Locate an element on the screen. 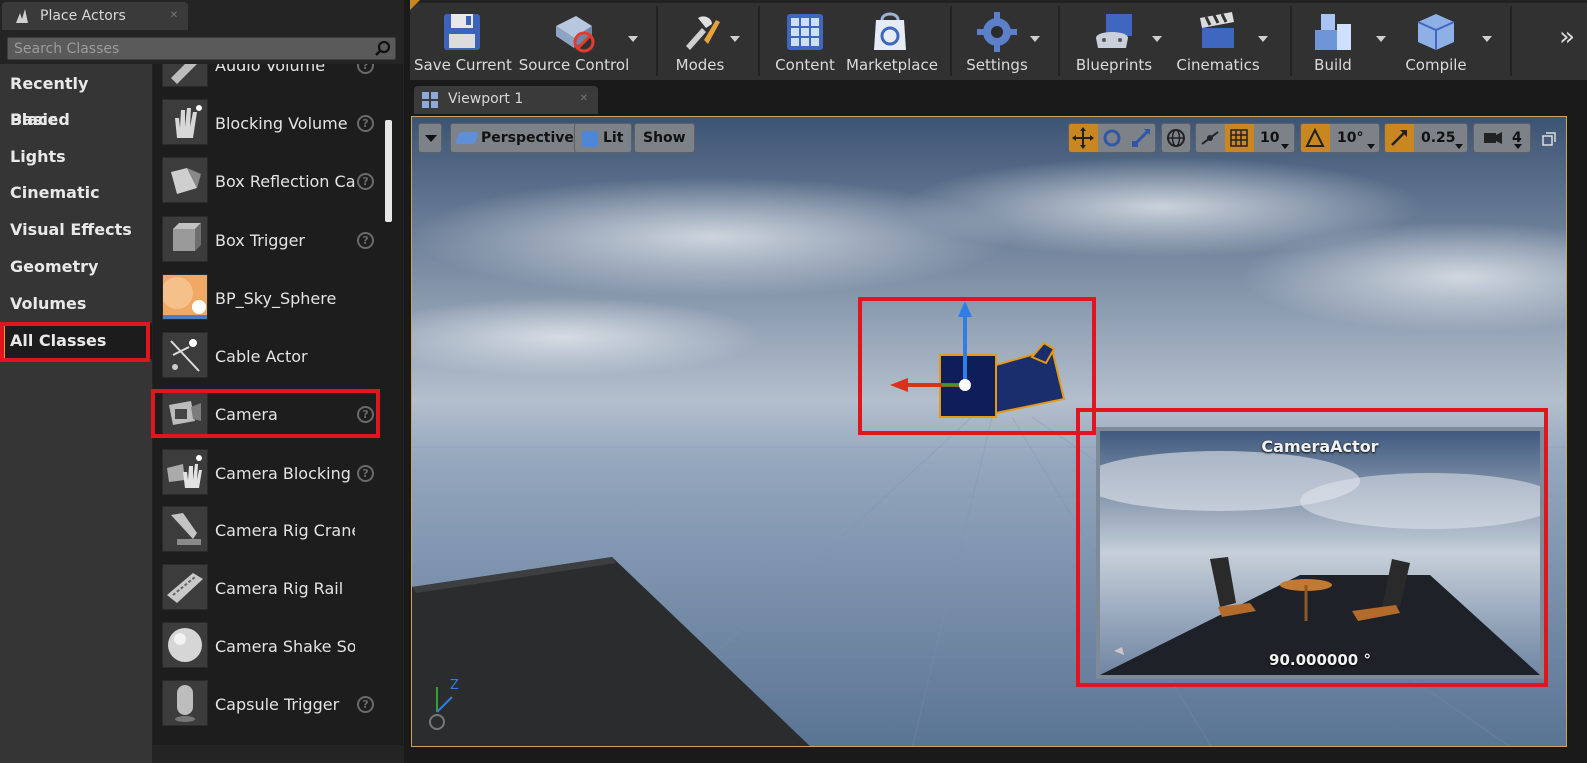 The width and height of the screenshot is (1587, 763). category-volumes: Volumes is located at coordinates (76, 304).